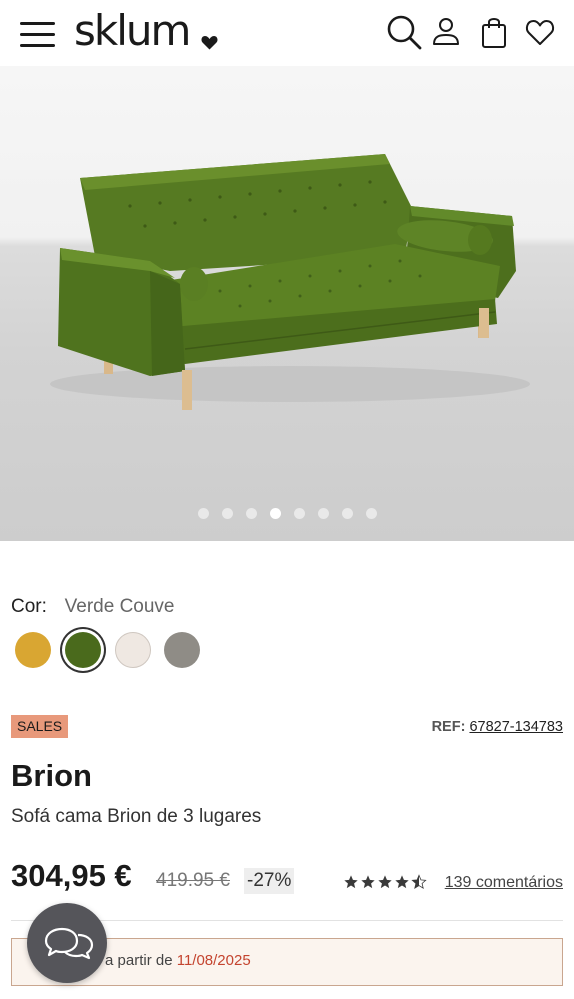 The width and height of the screenshot is (574, 999). Describe the element at coordinates (51, 775) in the screenshot. I see `product-title: Brion` at that location.